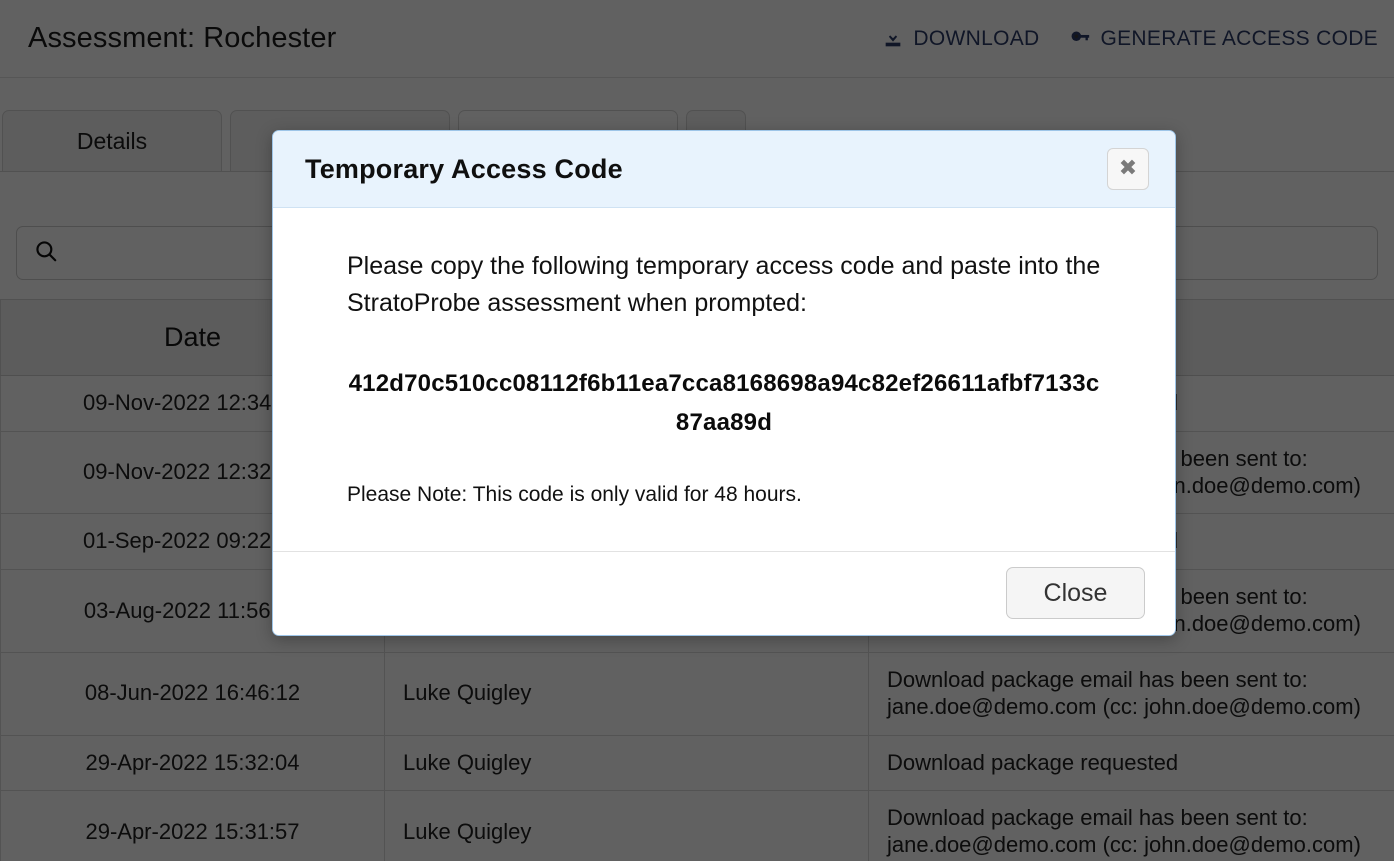 Image resolution: width=1394 pixels, height=861 pixels. What do you see at coordinates (724, 592) in the screenshot?
I see `dialog-footer: Close` at bounding box center [724, 592].